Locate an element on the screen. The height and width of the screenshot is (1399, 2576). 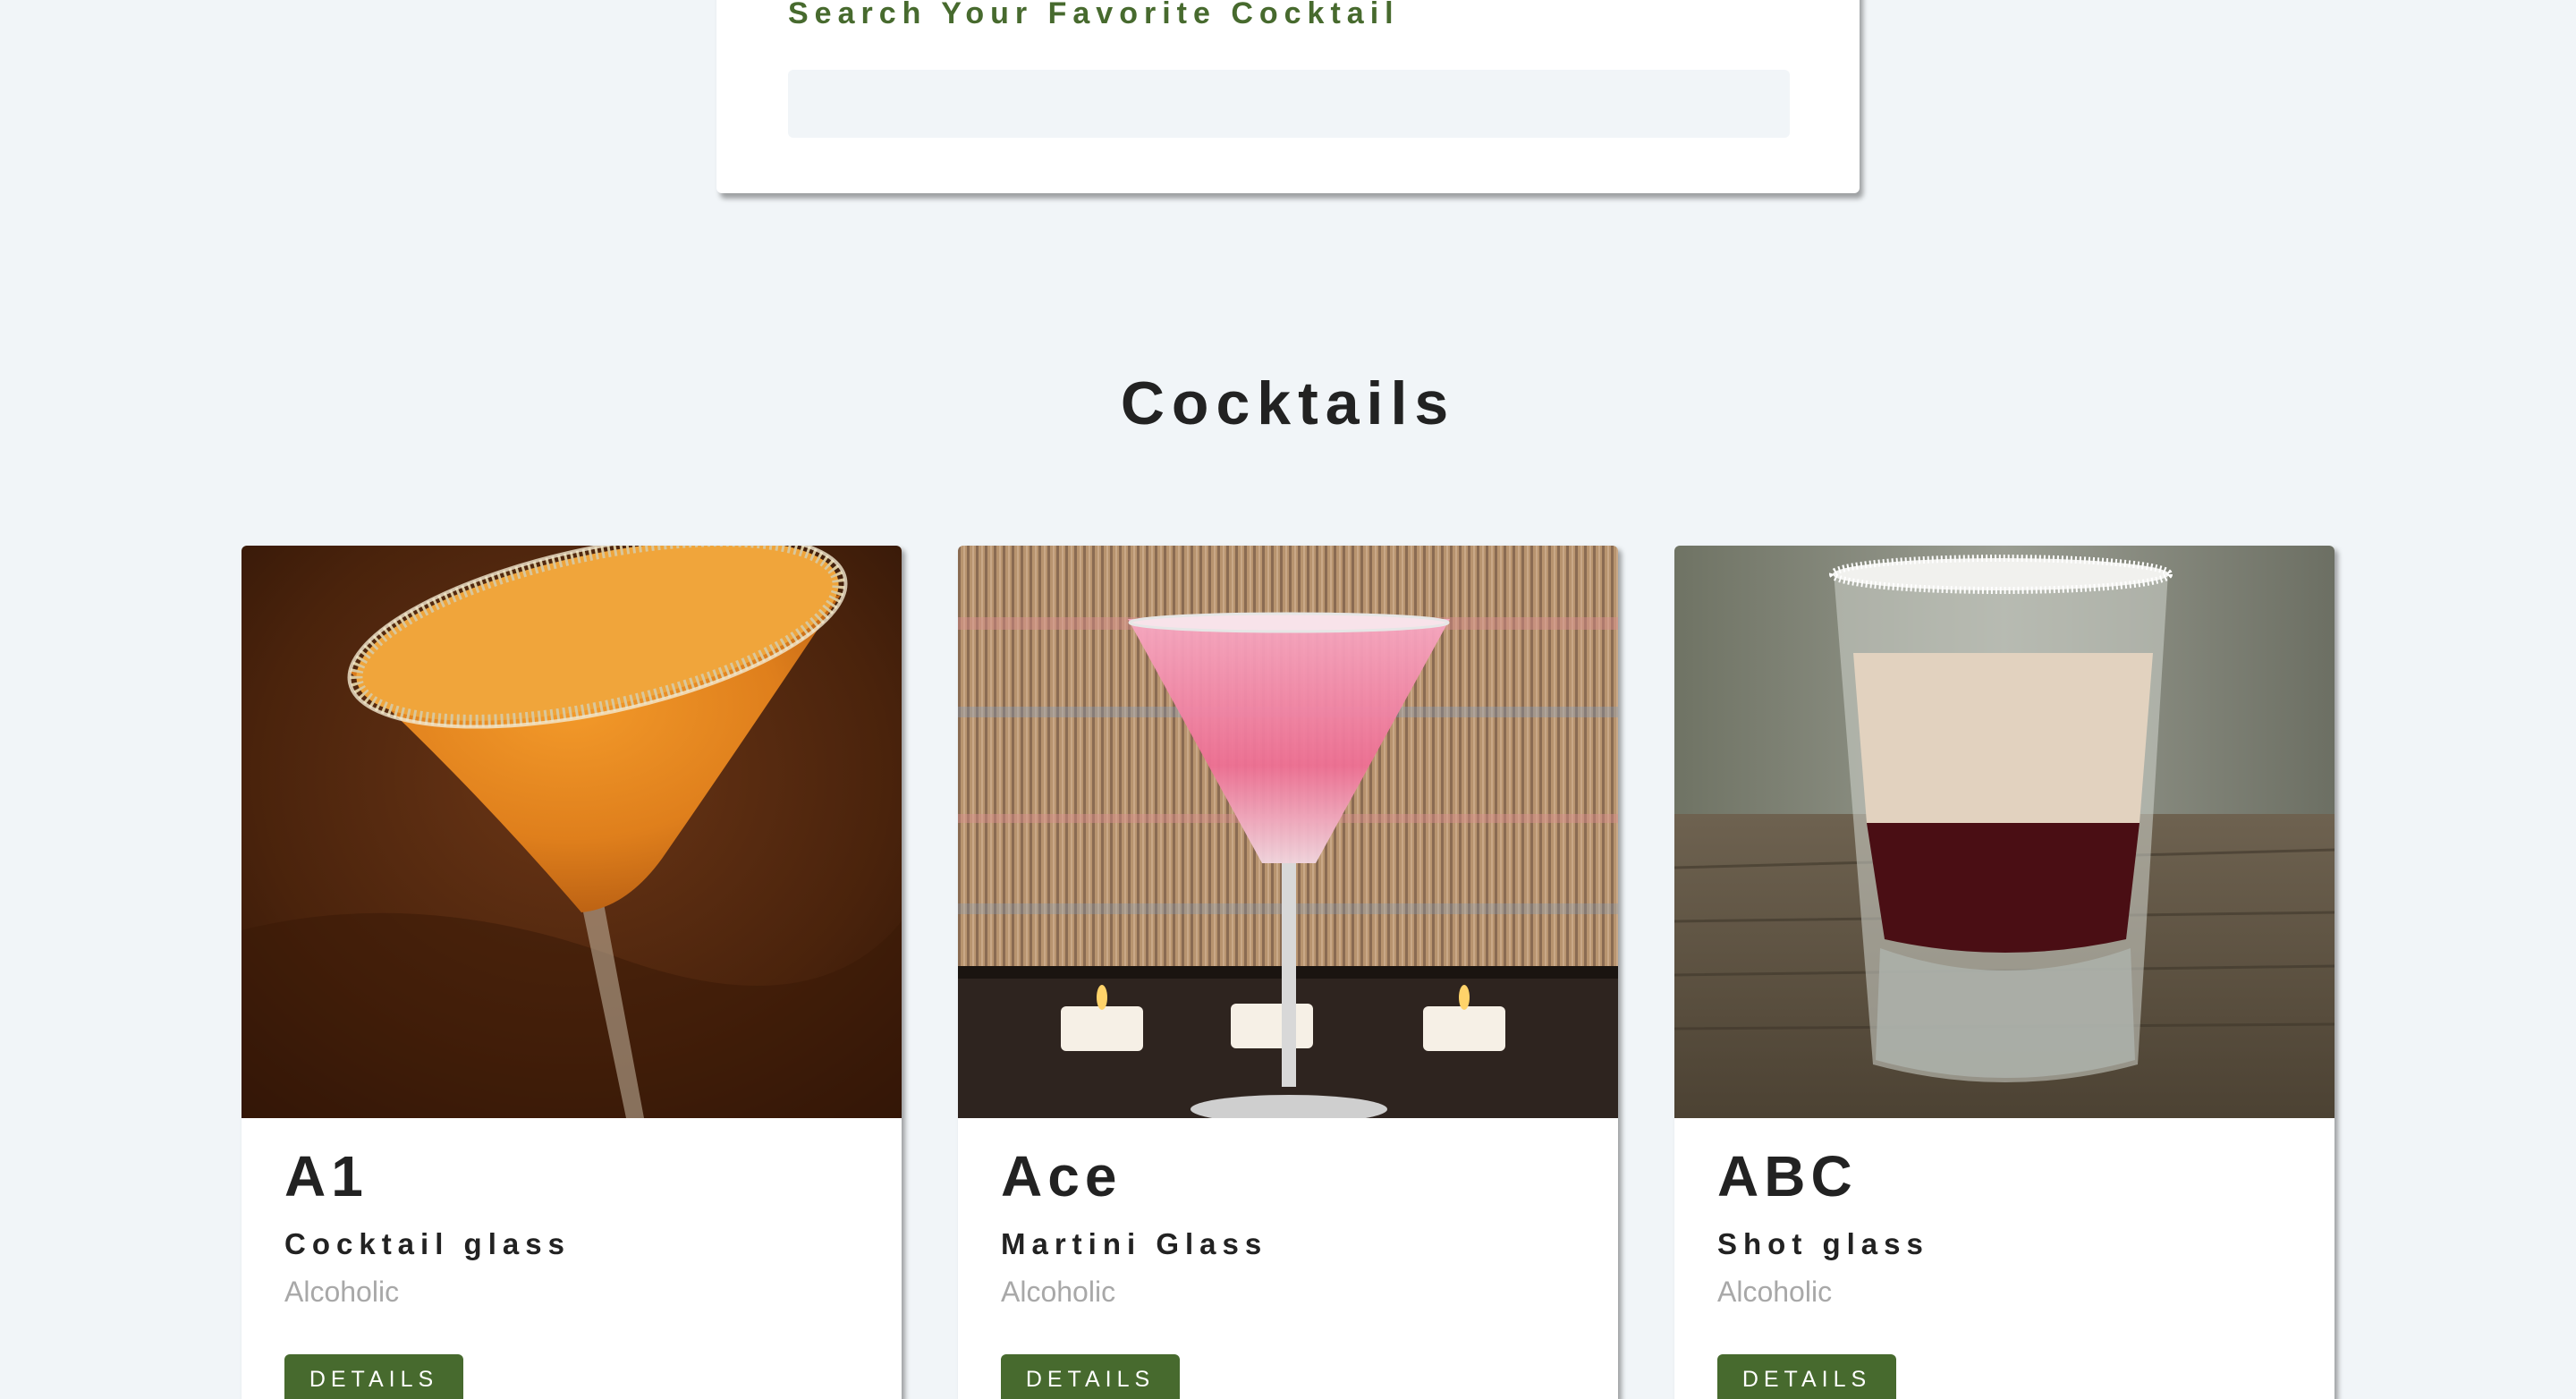
section-title: Cocktails is located at coordinates (1288, 403).